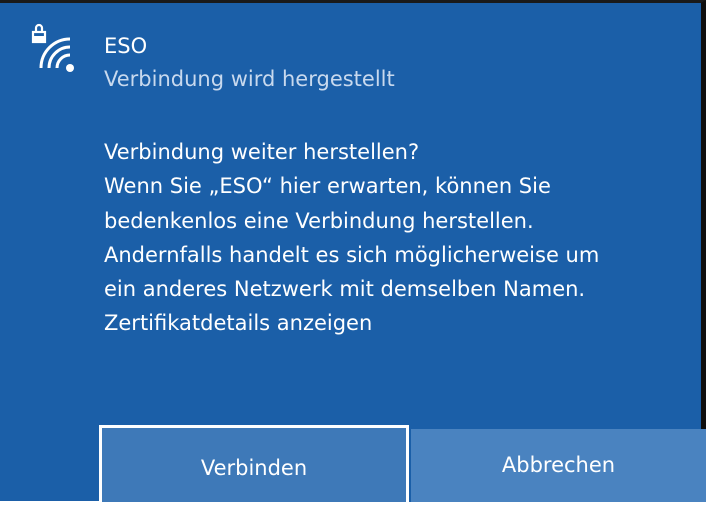 Image resolution: width=711 pixels, height=508 pixels. What do you see at coordinates (126, 46) in the screenshot?
I see `network-name: ESO` at bounding box center [126, 46].